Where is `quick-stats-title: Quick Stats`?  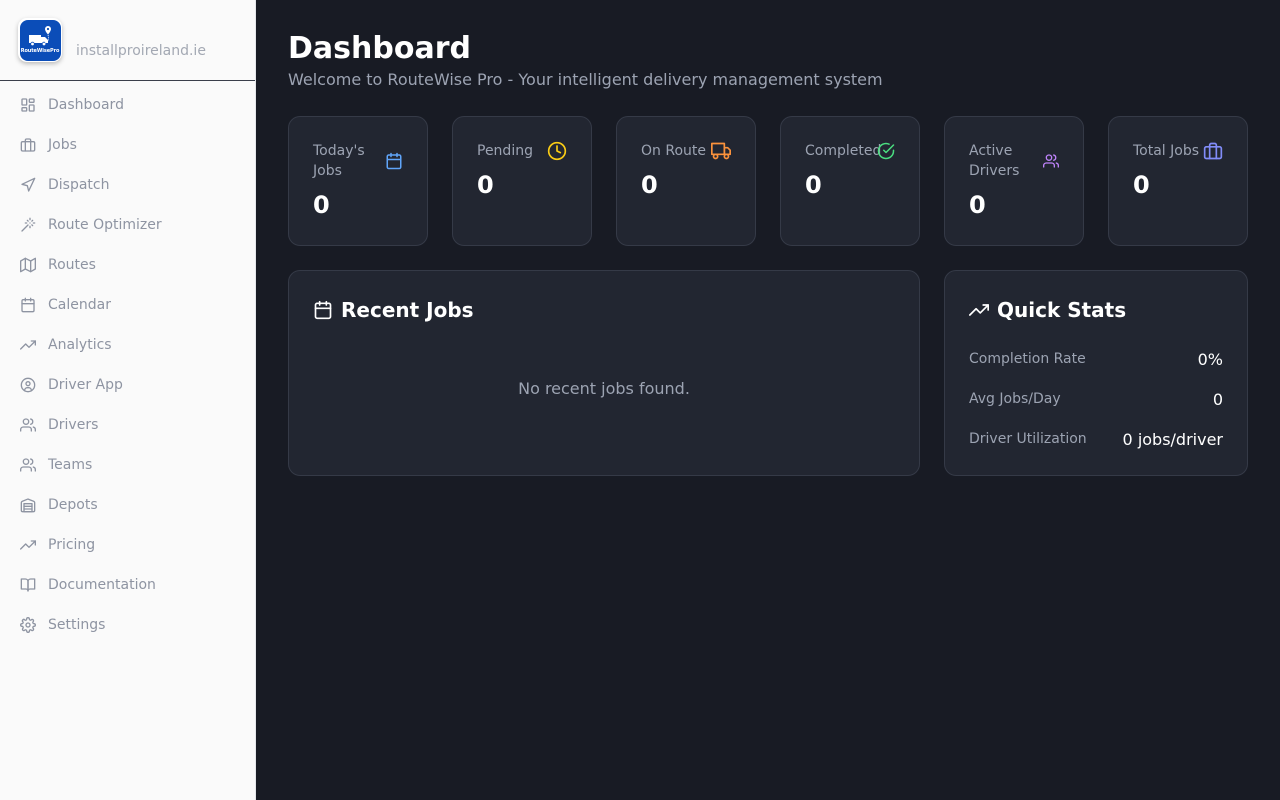
quick-stats-title: Quick Stats is located at coordinates (1062, 310).